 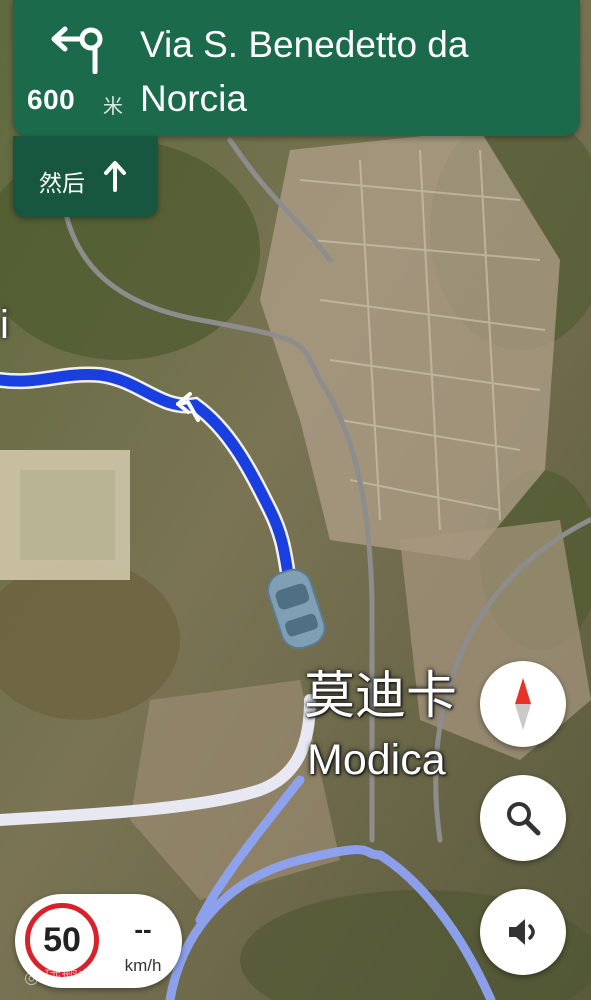 I want to click on current-speed: --, so click(x=143, y=929).